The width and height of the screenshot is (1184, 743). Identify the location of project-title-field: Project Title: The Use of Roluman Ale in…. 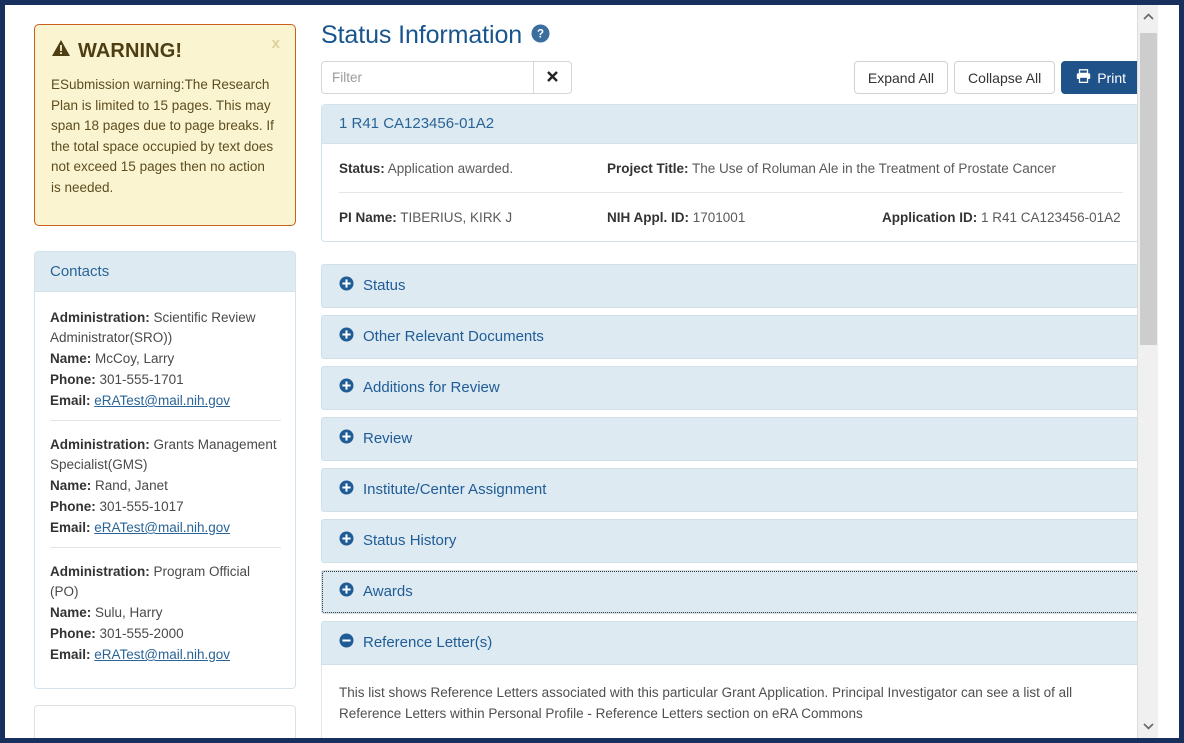
(831, 168).